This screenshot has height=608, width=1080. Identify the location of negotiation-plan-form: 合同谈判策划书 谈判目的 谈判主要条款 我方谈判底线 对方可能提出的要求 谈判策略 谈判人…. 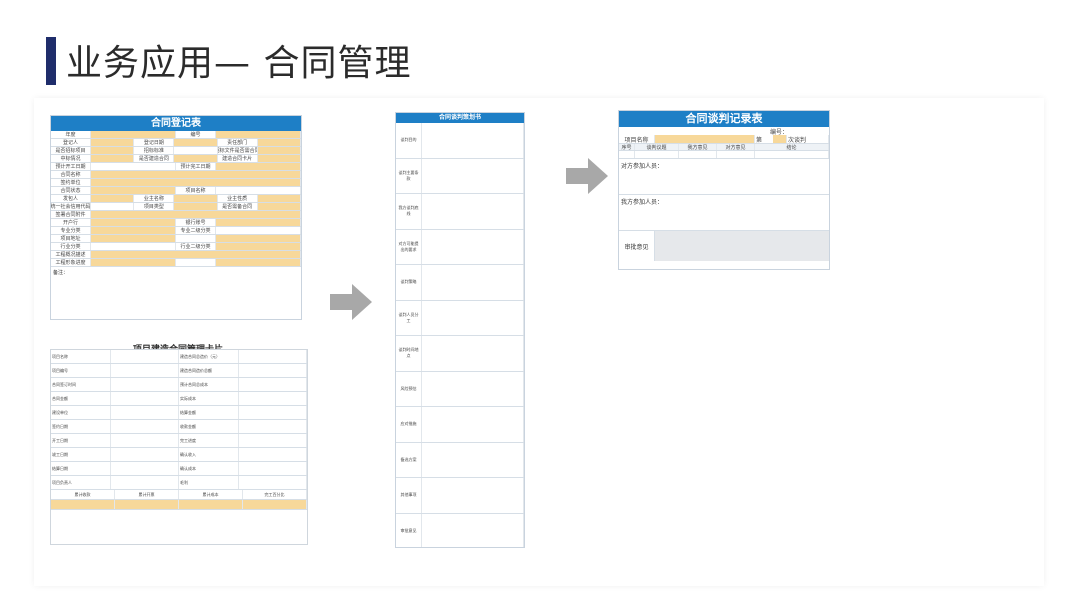
(460, 330).